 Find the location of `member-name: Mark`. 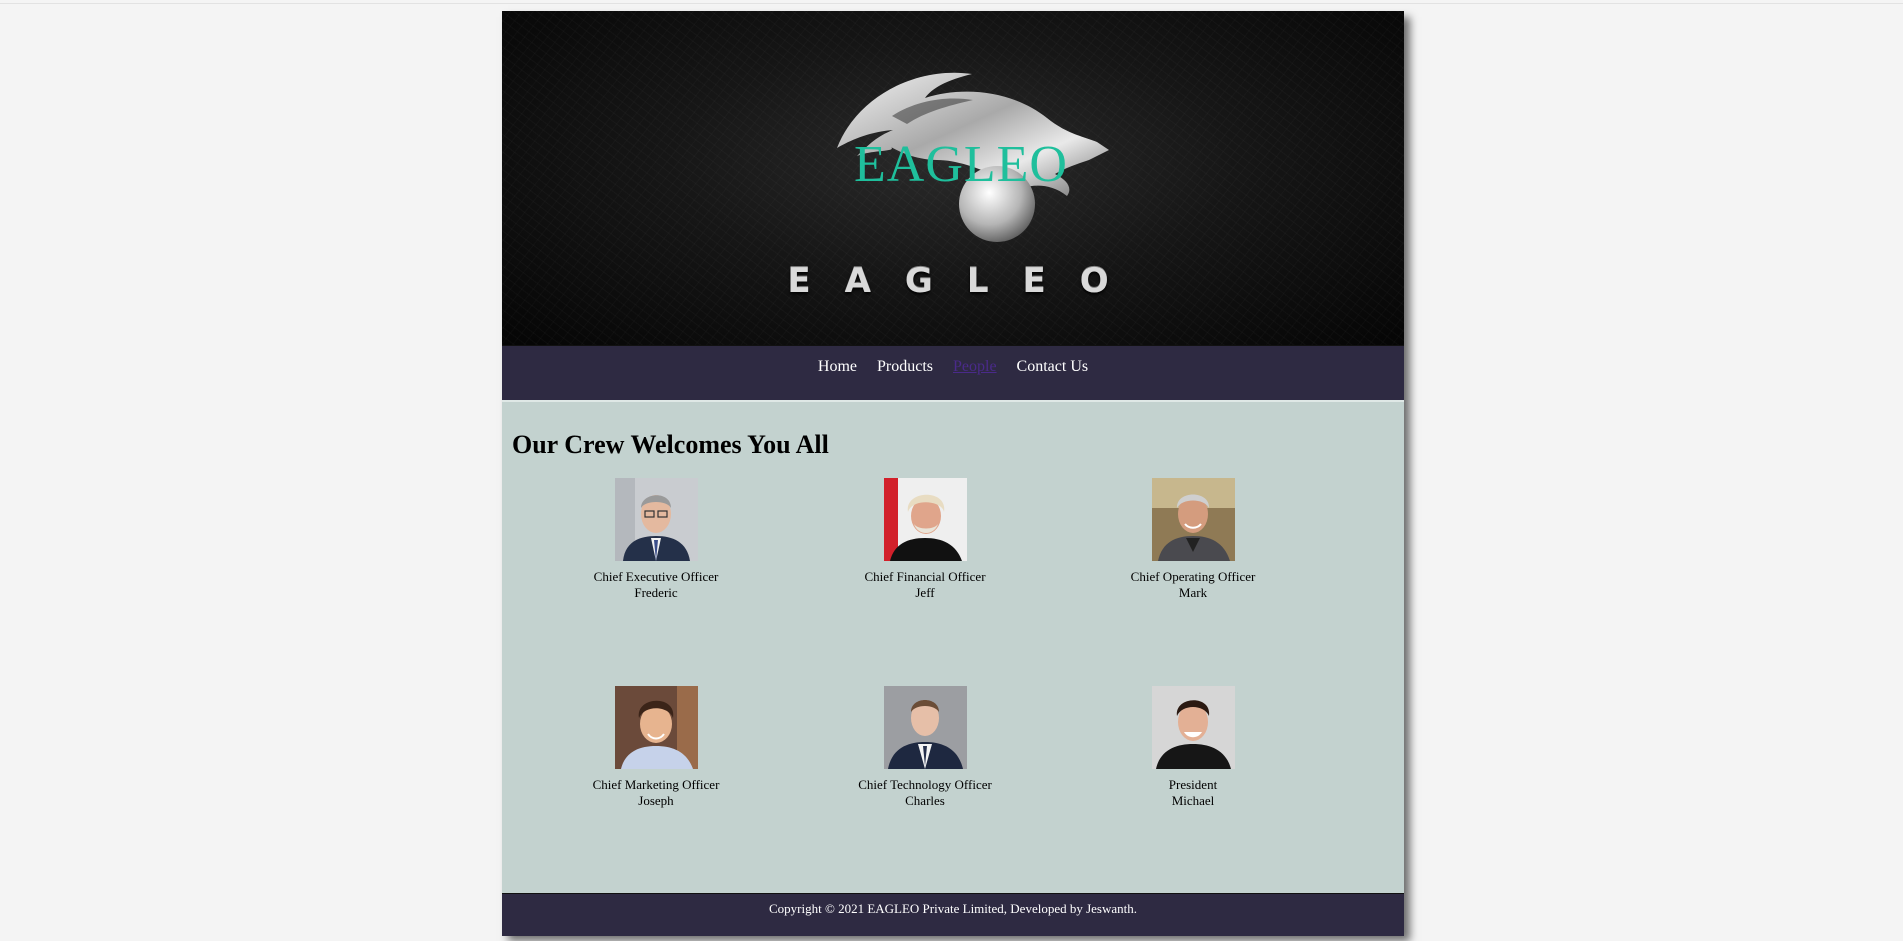

member-name: Mark is located at coordinates (1193, 592).